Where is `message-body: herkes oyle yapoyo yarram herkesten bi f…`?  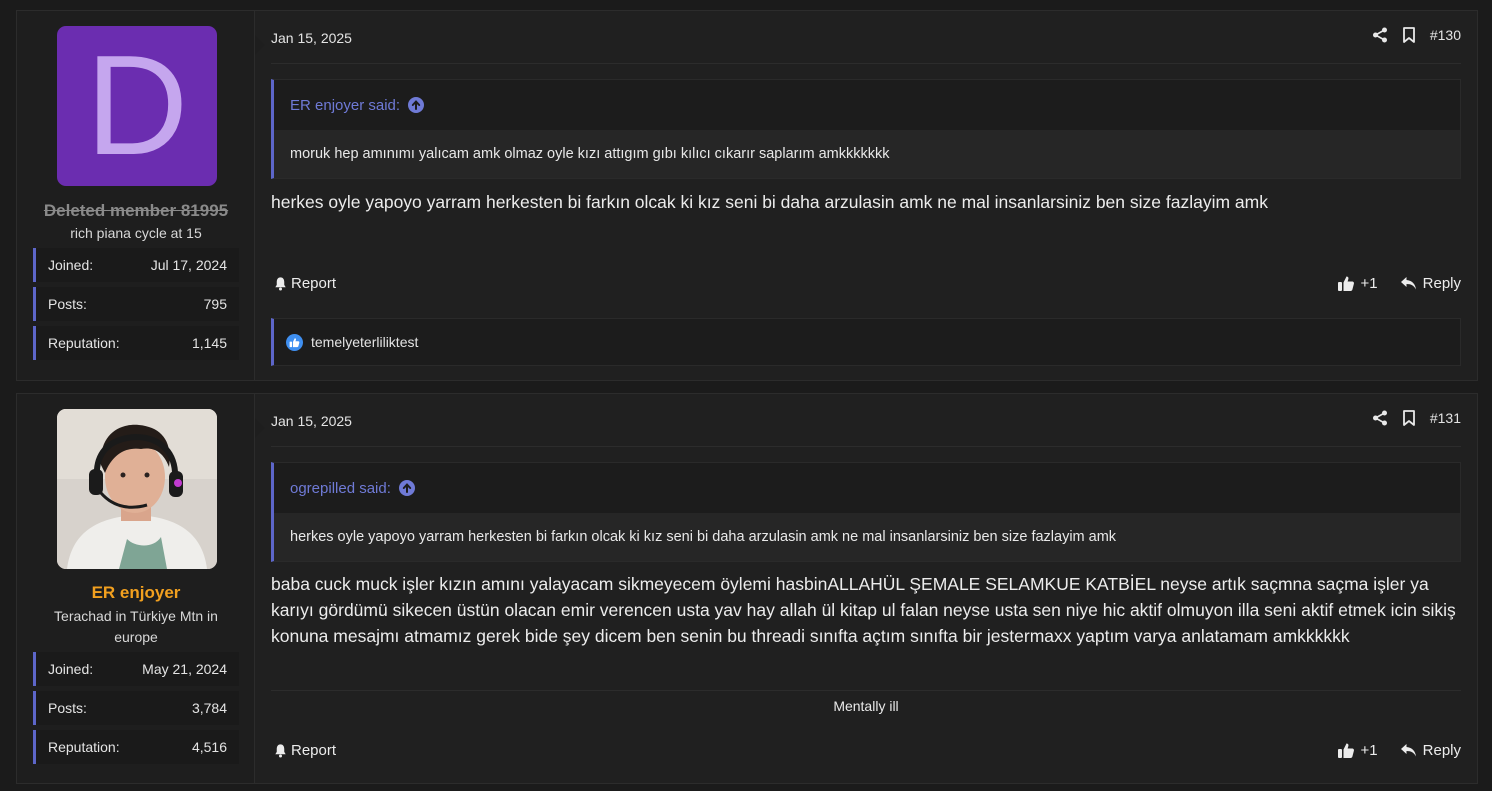 message-body: herkes oyle yapoyo yarram herkesten bi f… is located at coordinates (769, 202).